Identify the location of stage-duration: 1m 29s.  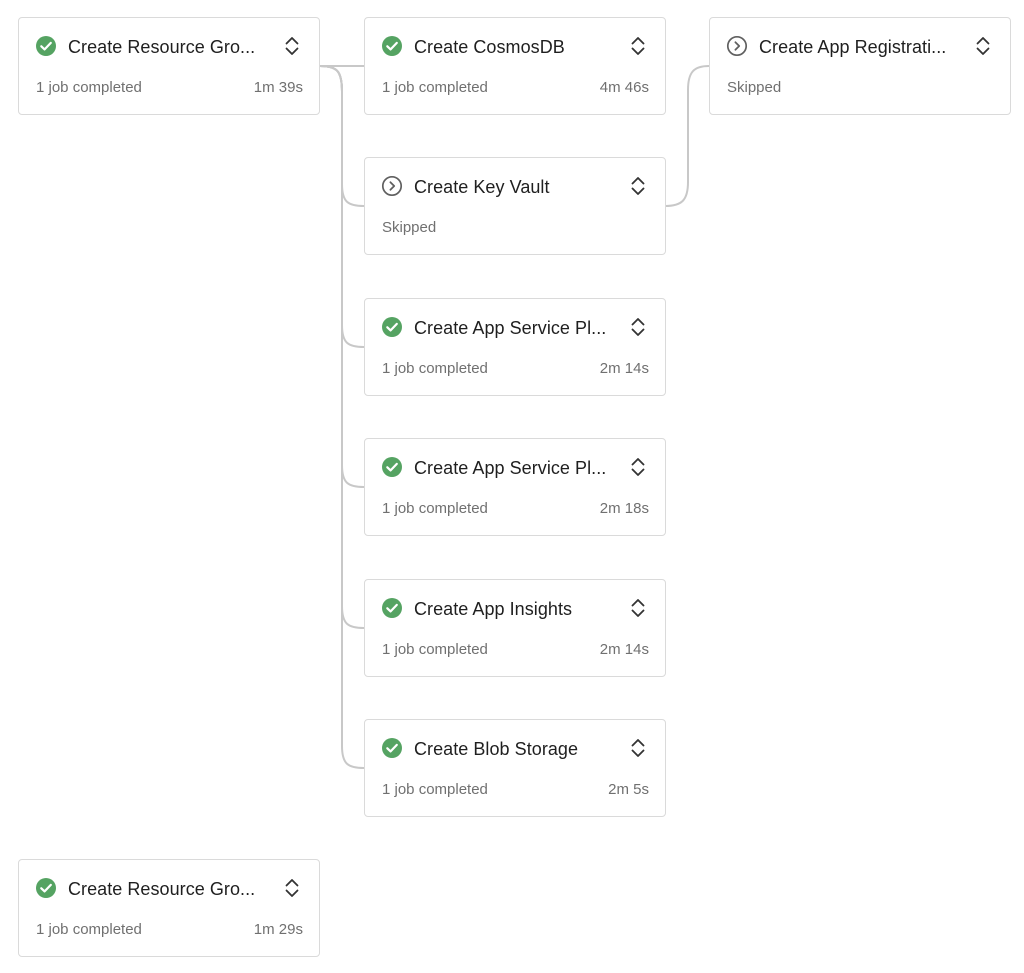
(278, 929).